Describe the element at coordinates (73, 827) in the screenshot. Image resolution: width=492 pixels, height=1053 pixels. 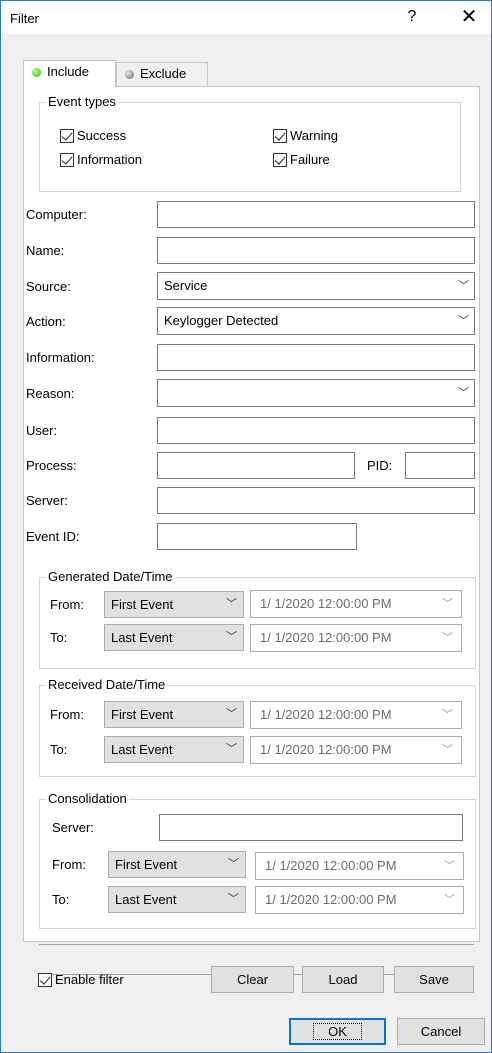
I see `consolidation-server-label: Server:` at that location.